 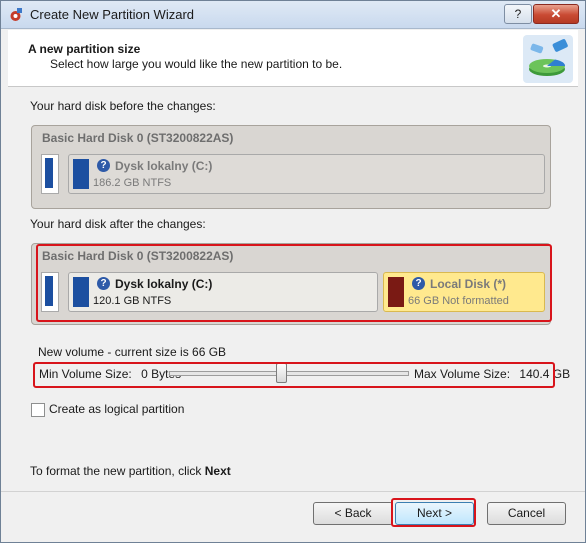 I want to click on cancel-button: Cancel, so click(x=526, y=513).